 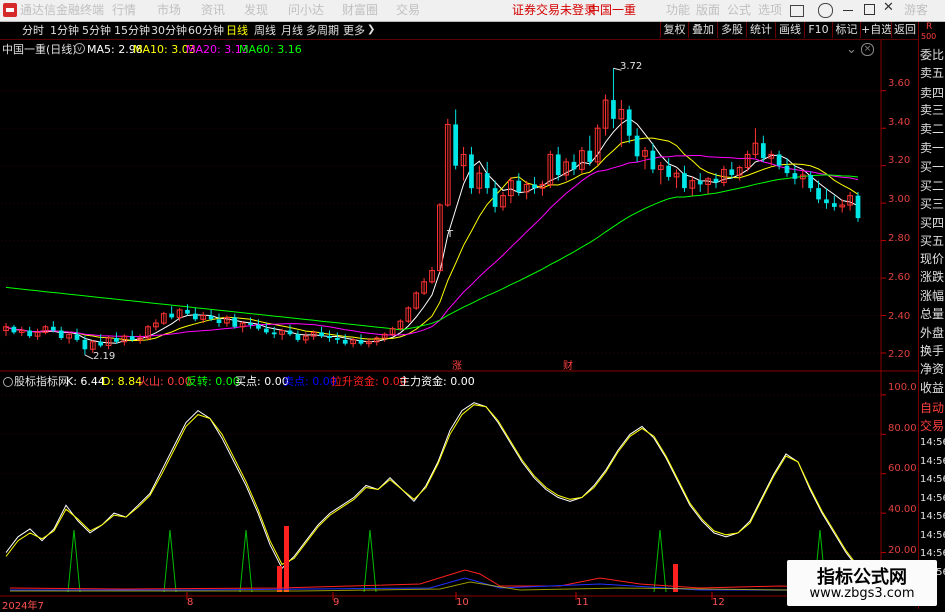 I want to click on ind-y-tick: 100.0, so click(x=902, y=387).